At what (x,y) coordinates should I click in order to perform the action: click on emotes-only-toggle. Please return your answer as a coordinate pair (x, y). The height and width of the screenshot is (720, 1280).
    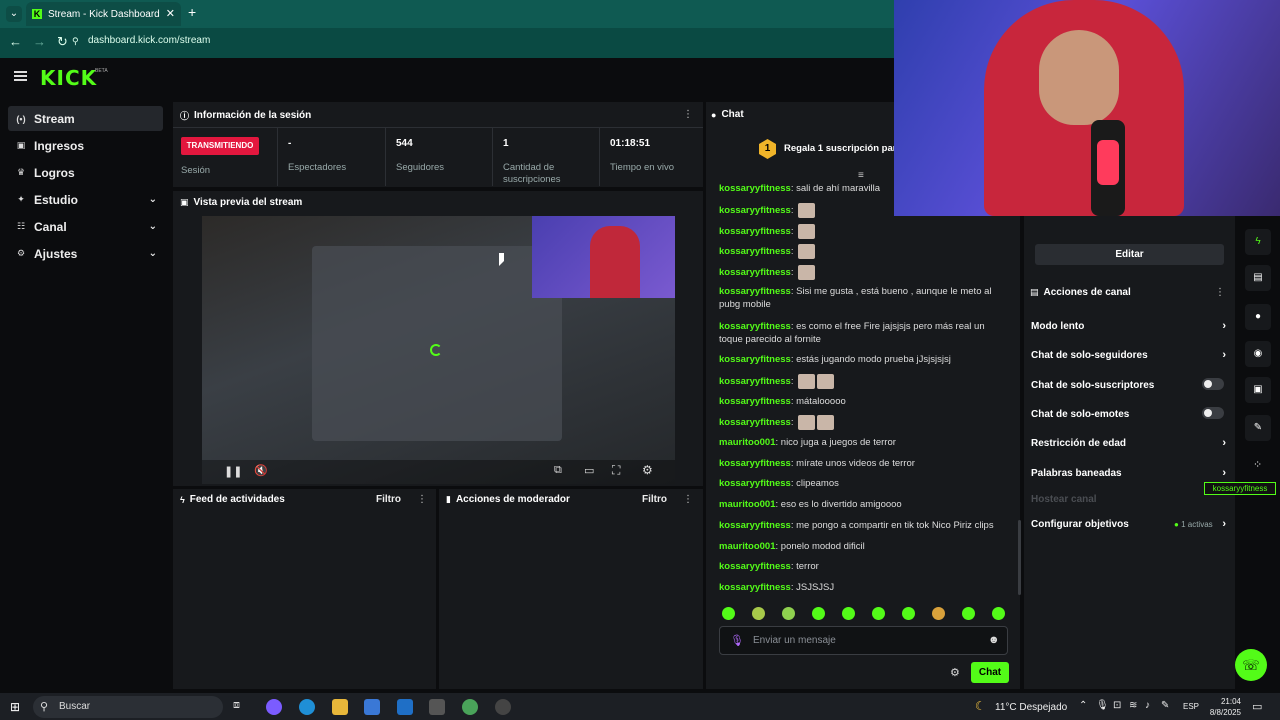
    Looking at the image, I should click on (1213, 413).